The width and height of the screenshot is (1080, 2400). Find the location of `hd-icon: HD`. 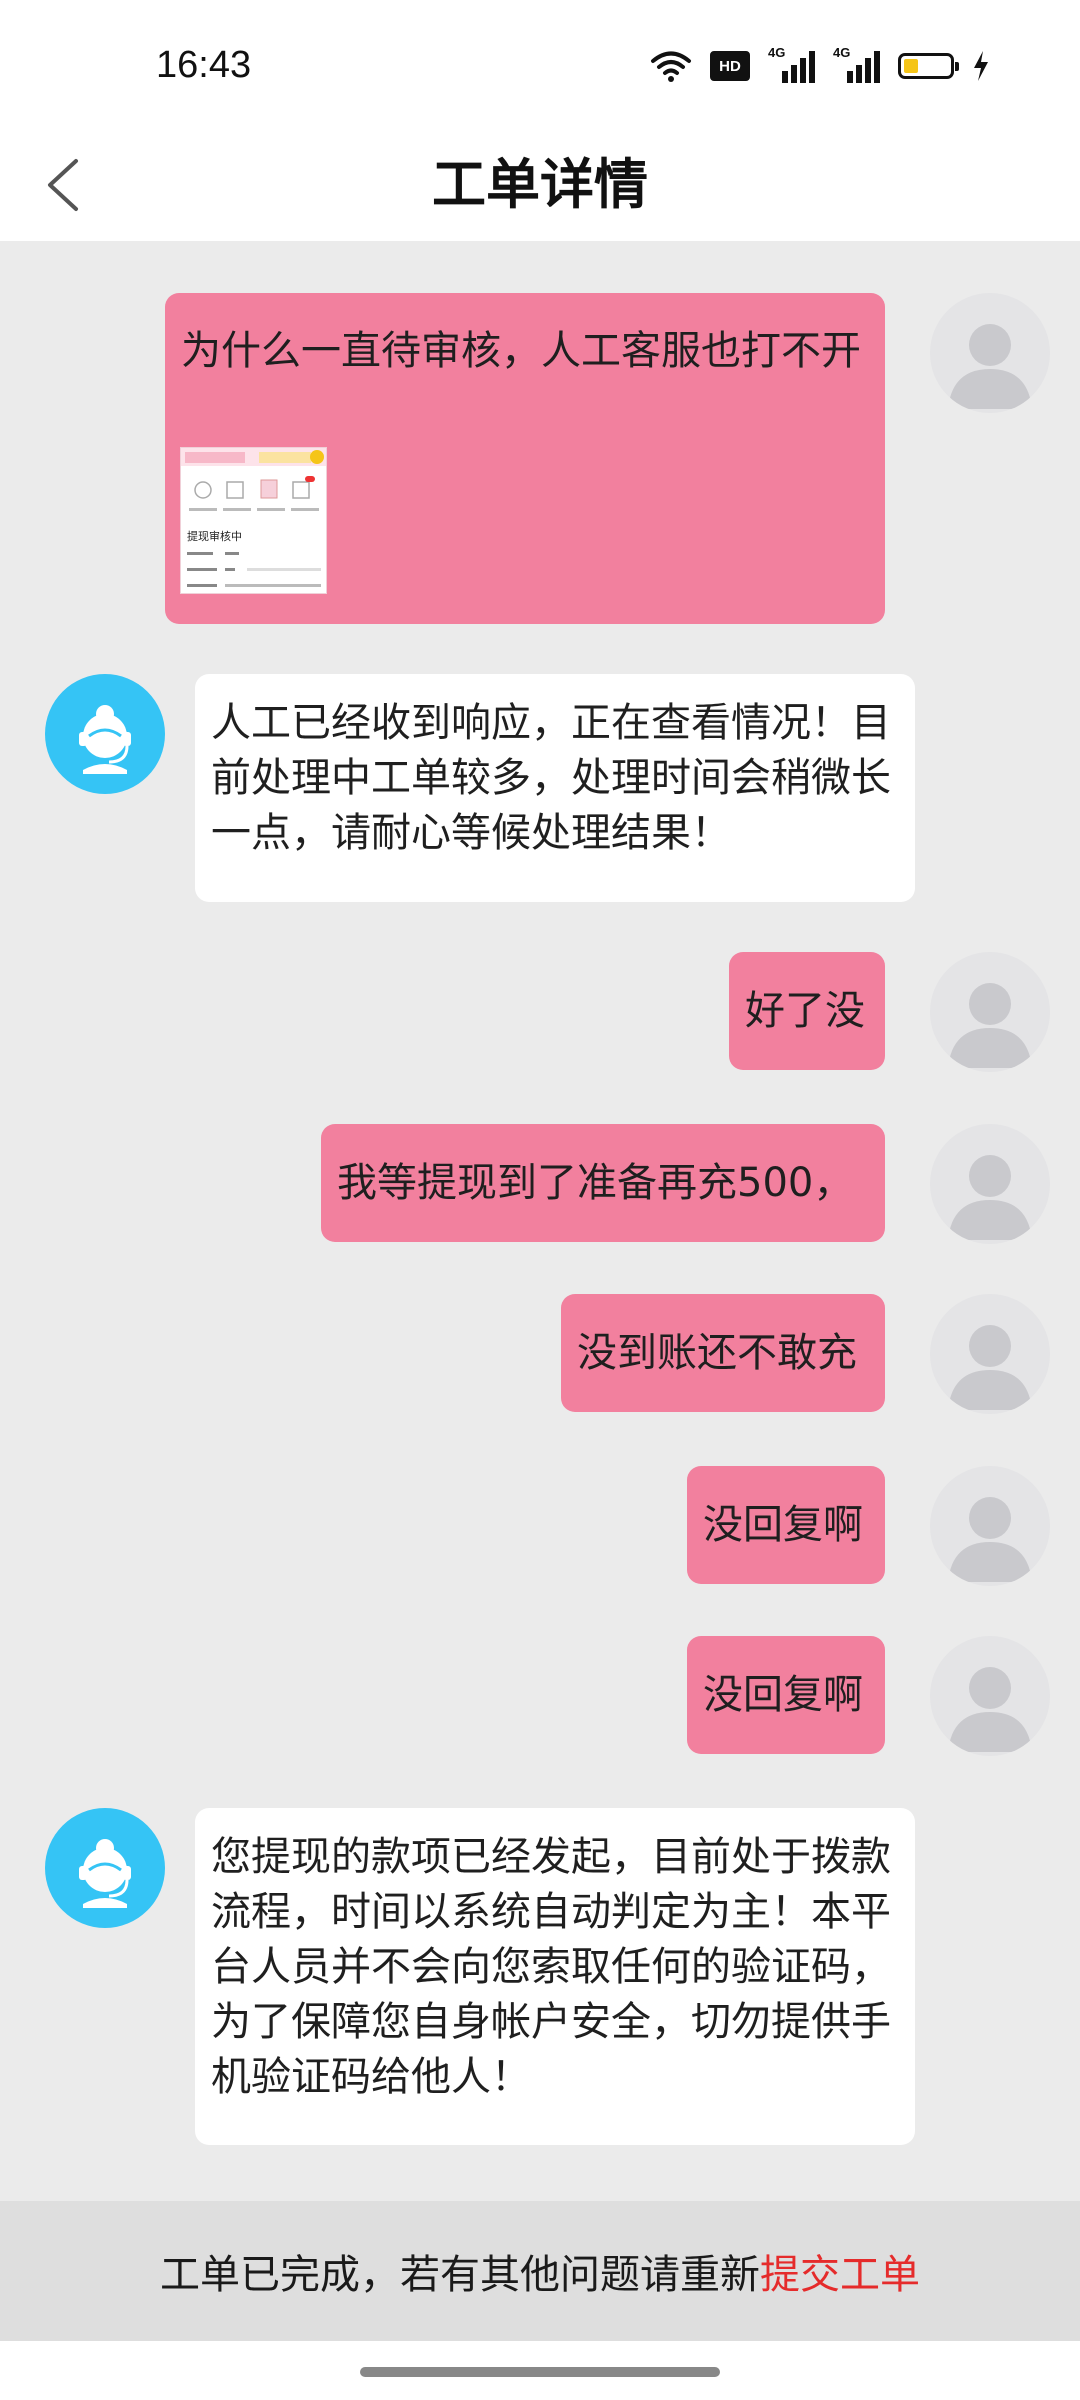

hd-icon: HD is located at coordinates (730, 66).